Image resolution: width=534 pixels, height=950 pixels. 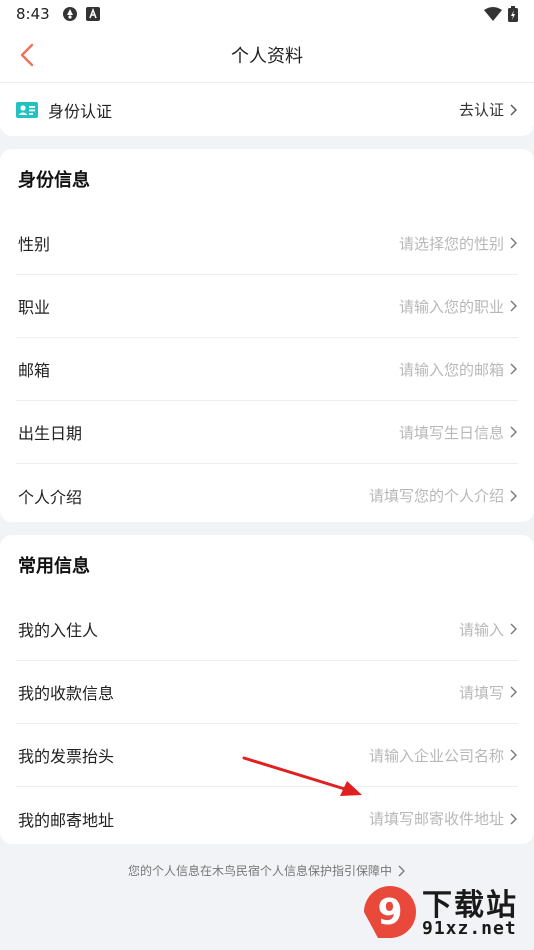 I want to click on row-value: 请填写, so click(x=488, y=692).